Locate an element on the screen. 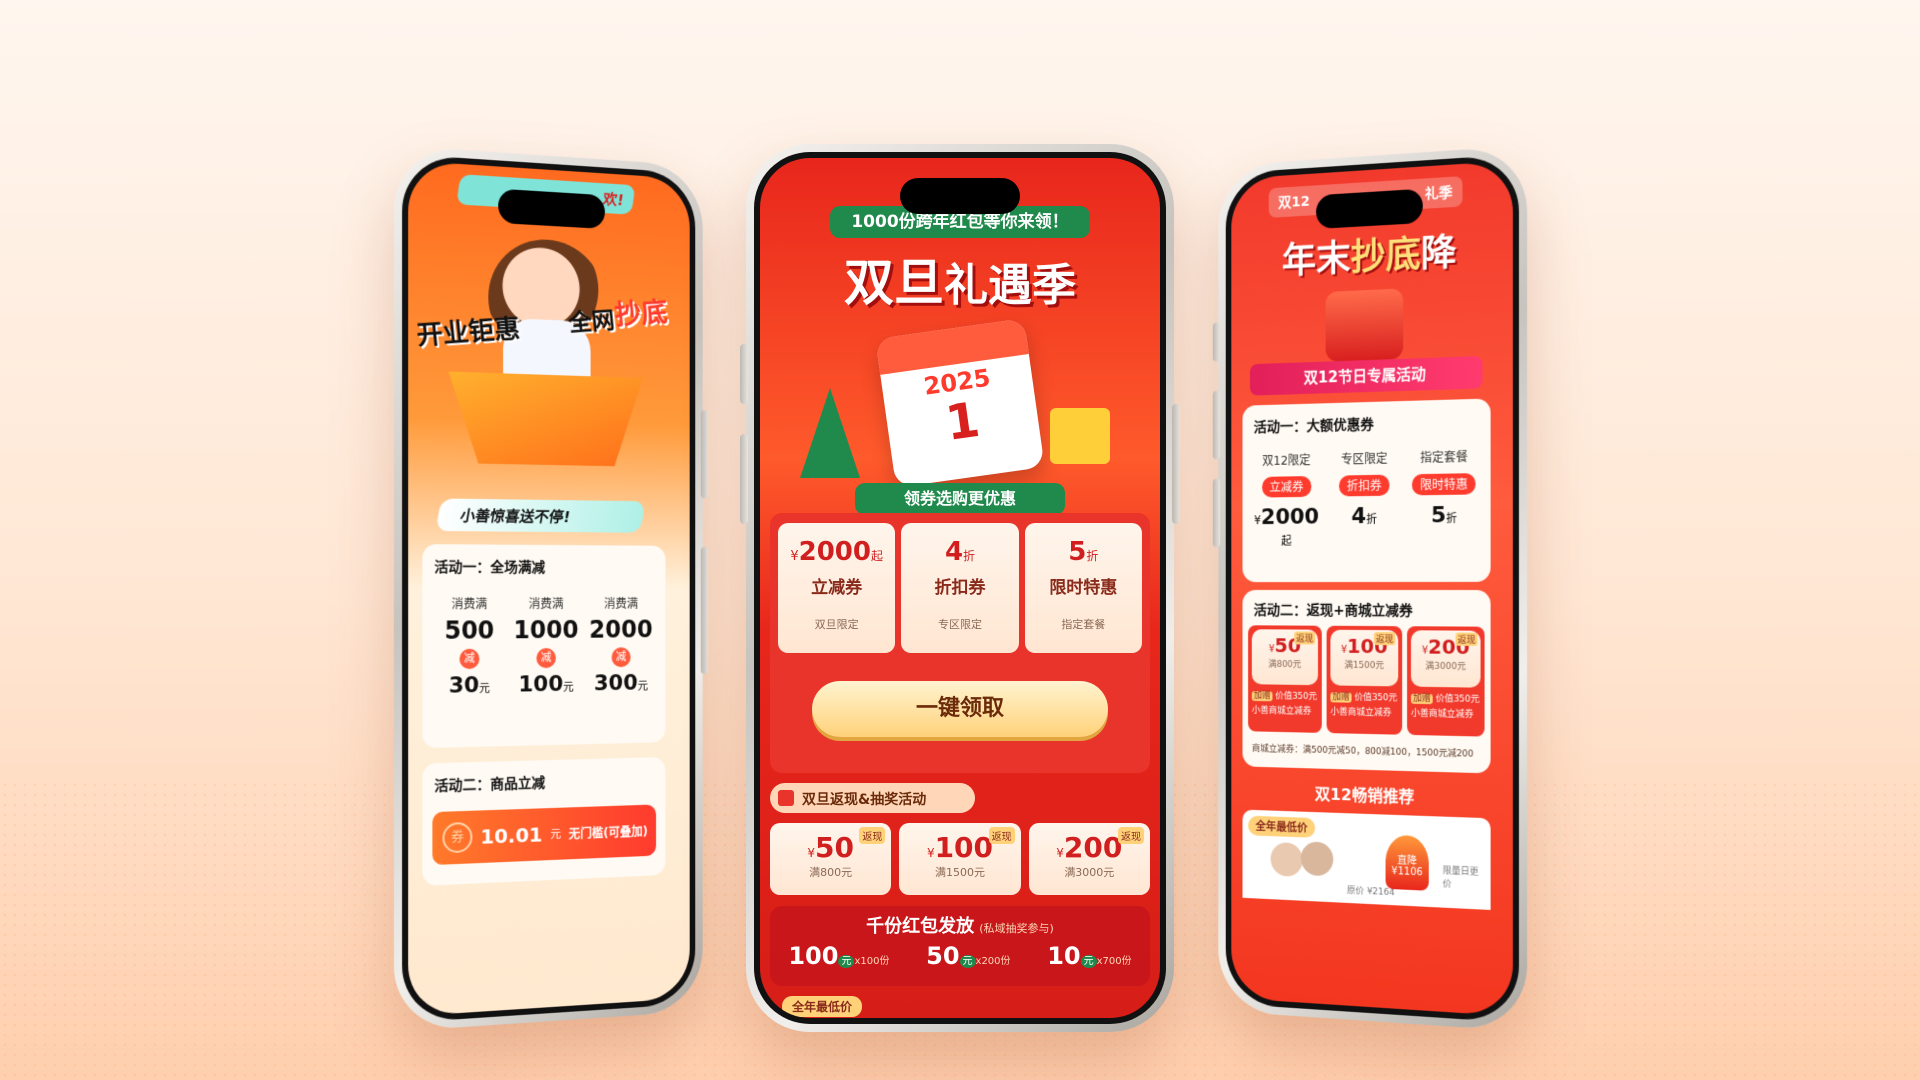 This screenshot has width=1920, height=1080. coupon-item: 专区限定 折扣券 4折 is located at coordinates (1365, 498).